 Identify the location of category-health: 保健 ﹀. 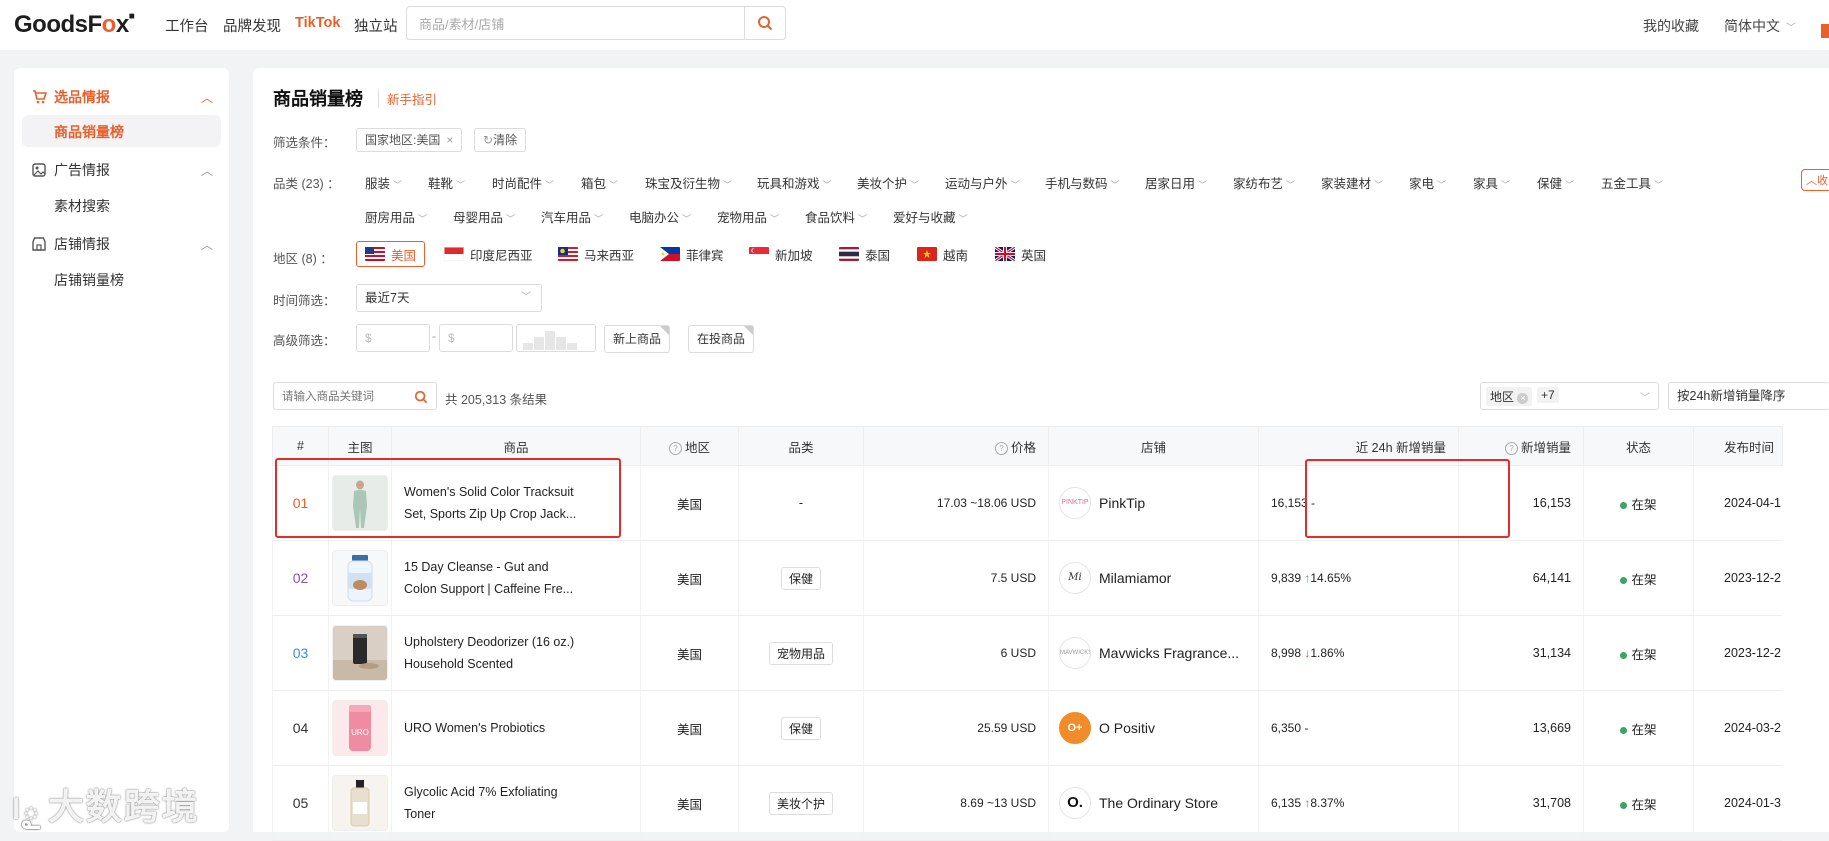
(1555, 182).